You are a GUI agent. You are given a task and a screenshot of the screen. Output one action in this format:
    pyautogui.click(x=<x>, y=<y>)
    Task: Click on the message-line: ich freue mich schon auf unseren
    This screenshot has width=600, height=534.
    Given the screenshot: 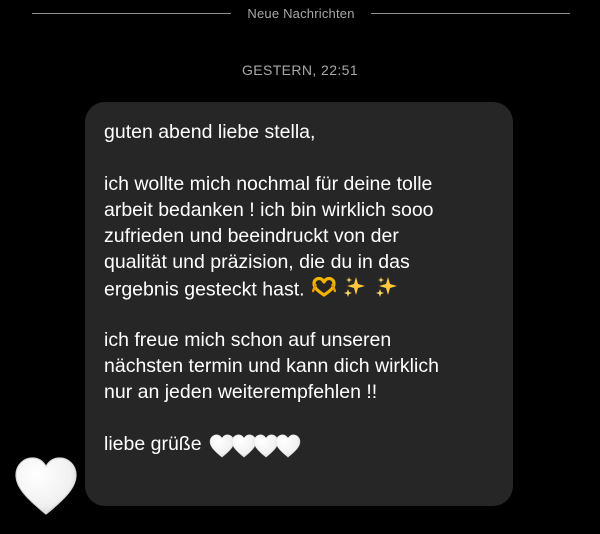 What is the action you would take?
    pyautogui.click(x=248, y=340)
    